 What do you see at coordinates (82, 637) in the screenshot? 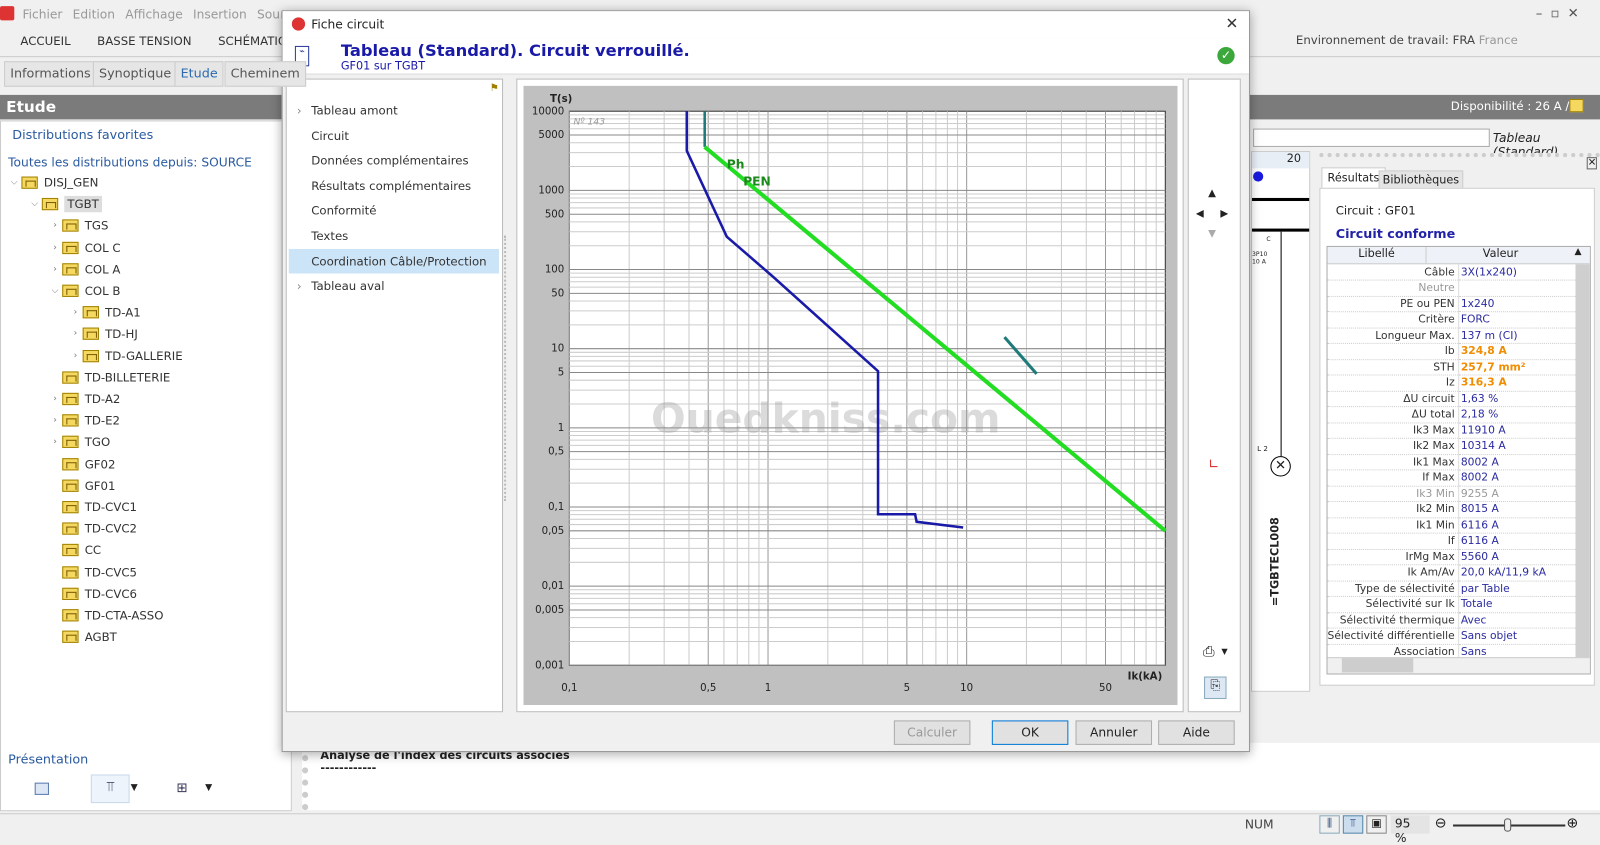
I see `tree-item: AGBT` at bounding box center [82, 637].